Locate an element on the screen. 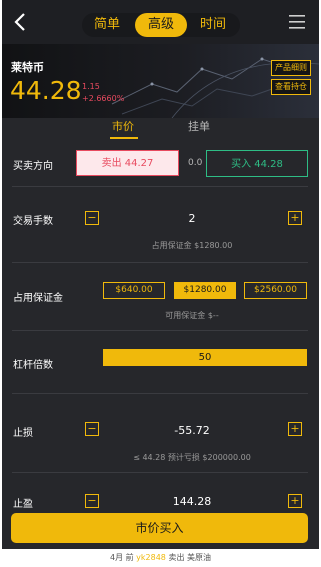 This screenshot has height=567, width=321. product-rules-link: 产品细则 is located at coordinates (291, 68).